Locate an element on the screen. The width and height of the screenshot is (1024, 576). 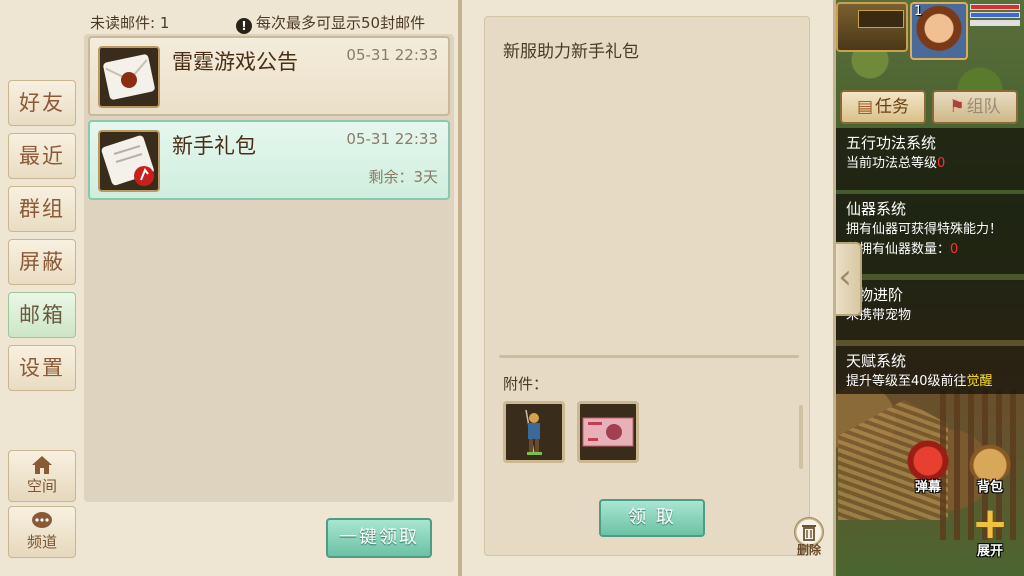
player-level: 1 is located at coordinates (918, 11).